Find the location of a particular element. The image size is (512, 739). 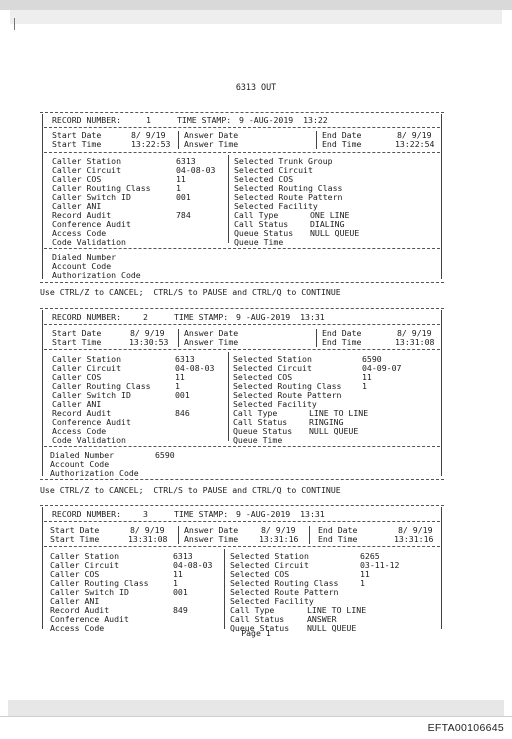

page-number: Page 1 is located at coordinates (256, 633).